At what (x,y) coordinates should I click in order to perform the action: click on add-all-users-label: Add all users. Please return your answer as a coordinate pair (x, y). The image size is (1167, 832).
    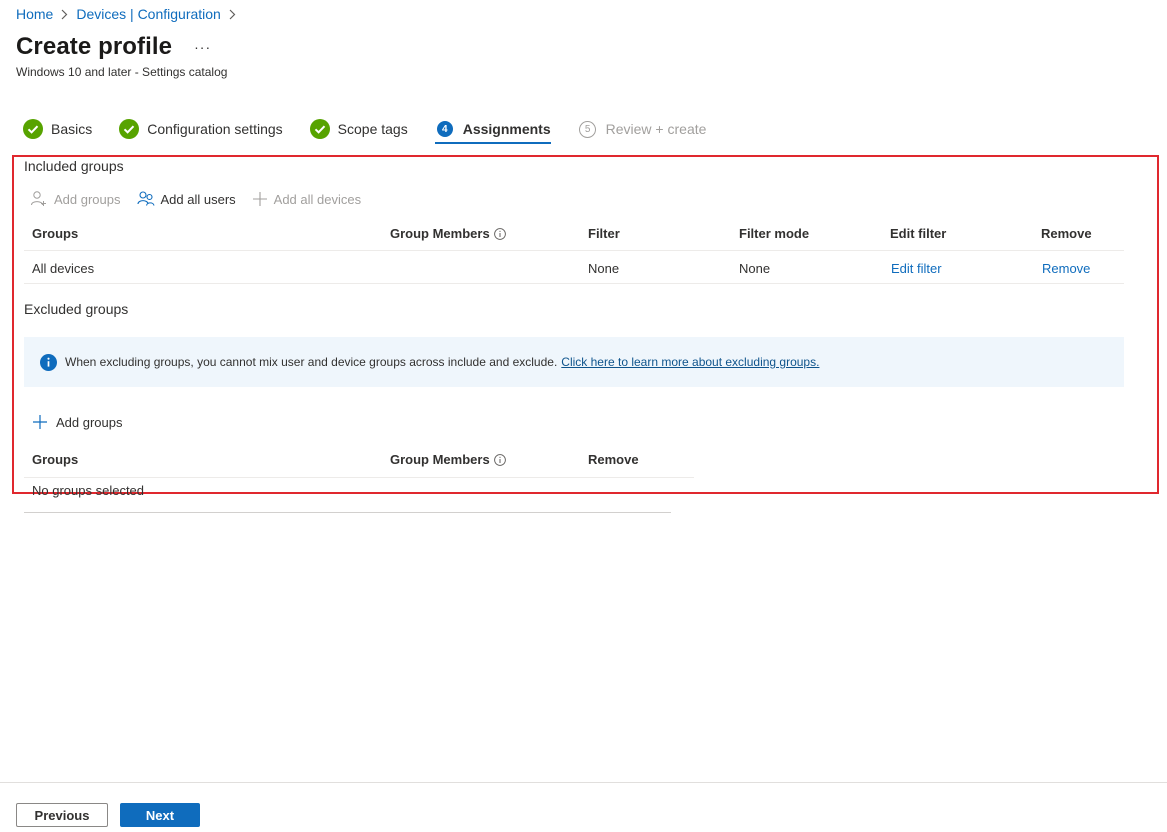
    Looking at the image, I should click on (198, 199).